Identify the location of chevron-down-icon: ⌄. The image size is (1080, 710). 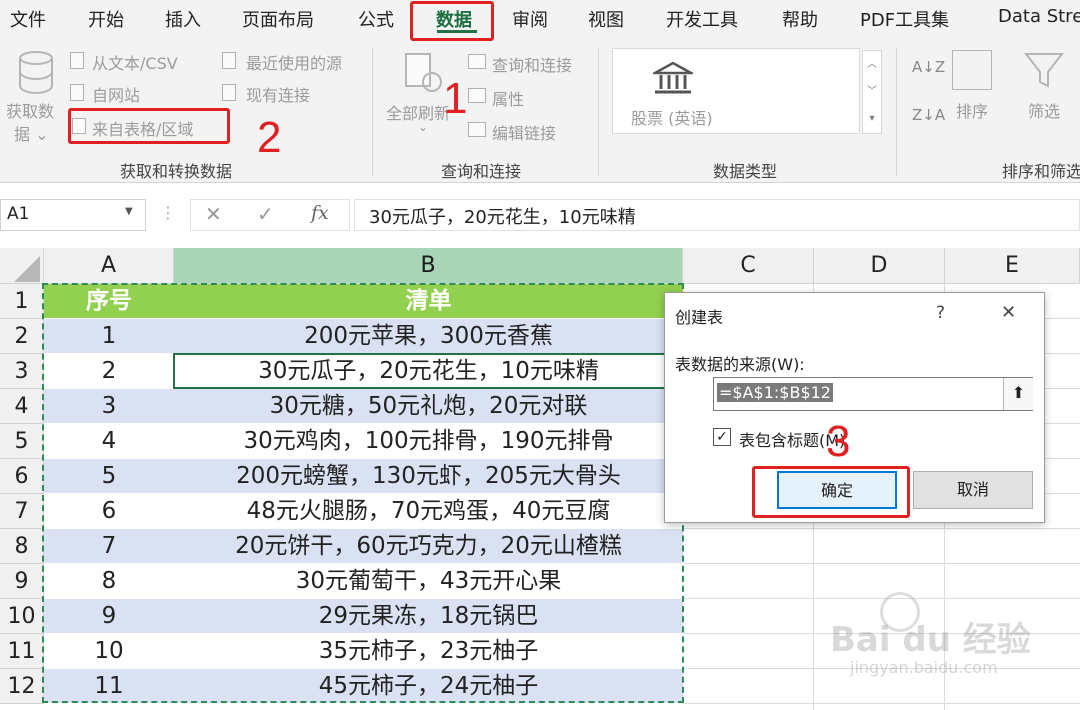
(423, 127).